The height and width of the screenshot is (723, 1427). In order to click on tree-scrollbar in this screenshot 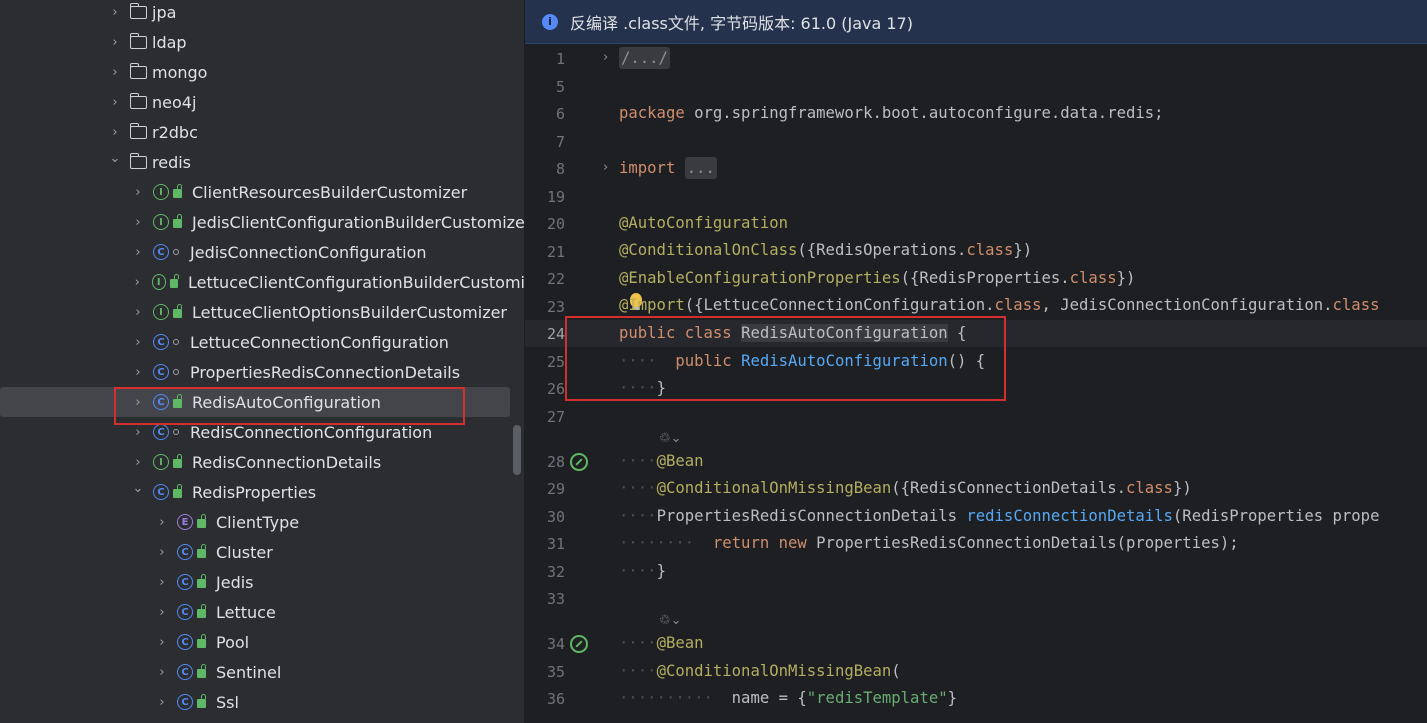, I will do `click(517, 450)`.